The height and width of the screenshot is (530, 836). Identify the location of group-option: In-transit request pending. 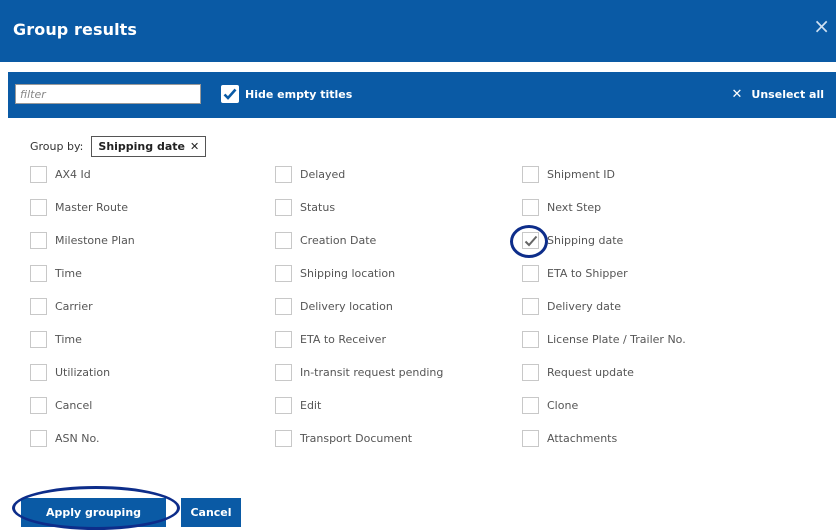
(359, 372).